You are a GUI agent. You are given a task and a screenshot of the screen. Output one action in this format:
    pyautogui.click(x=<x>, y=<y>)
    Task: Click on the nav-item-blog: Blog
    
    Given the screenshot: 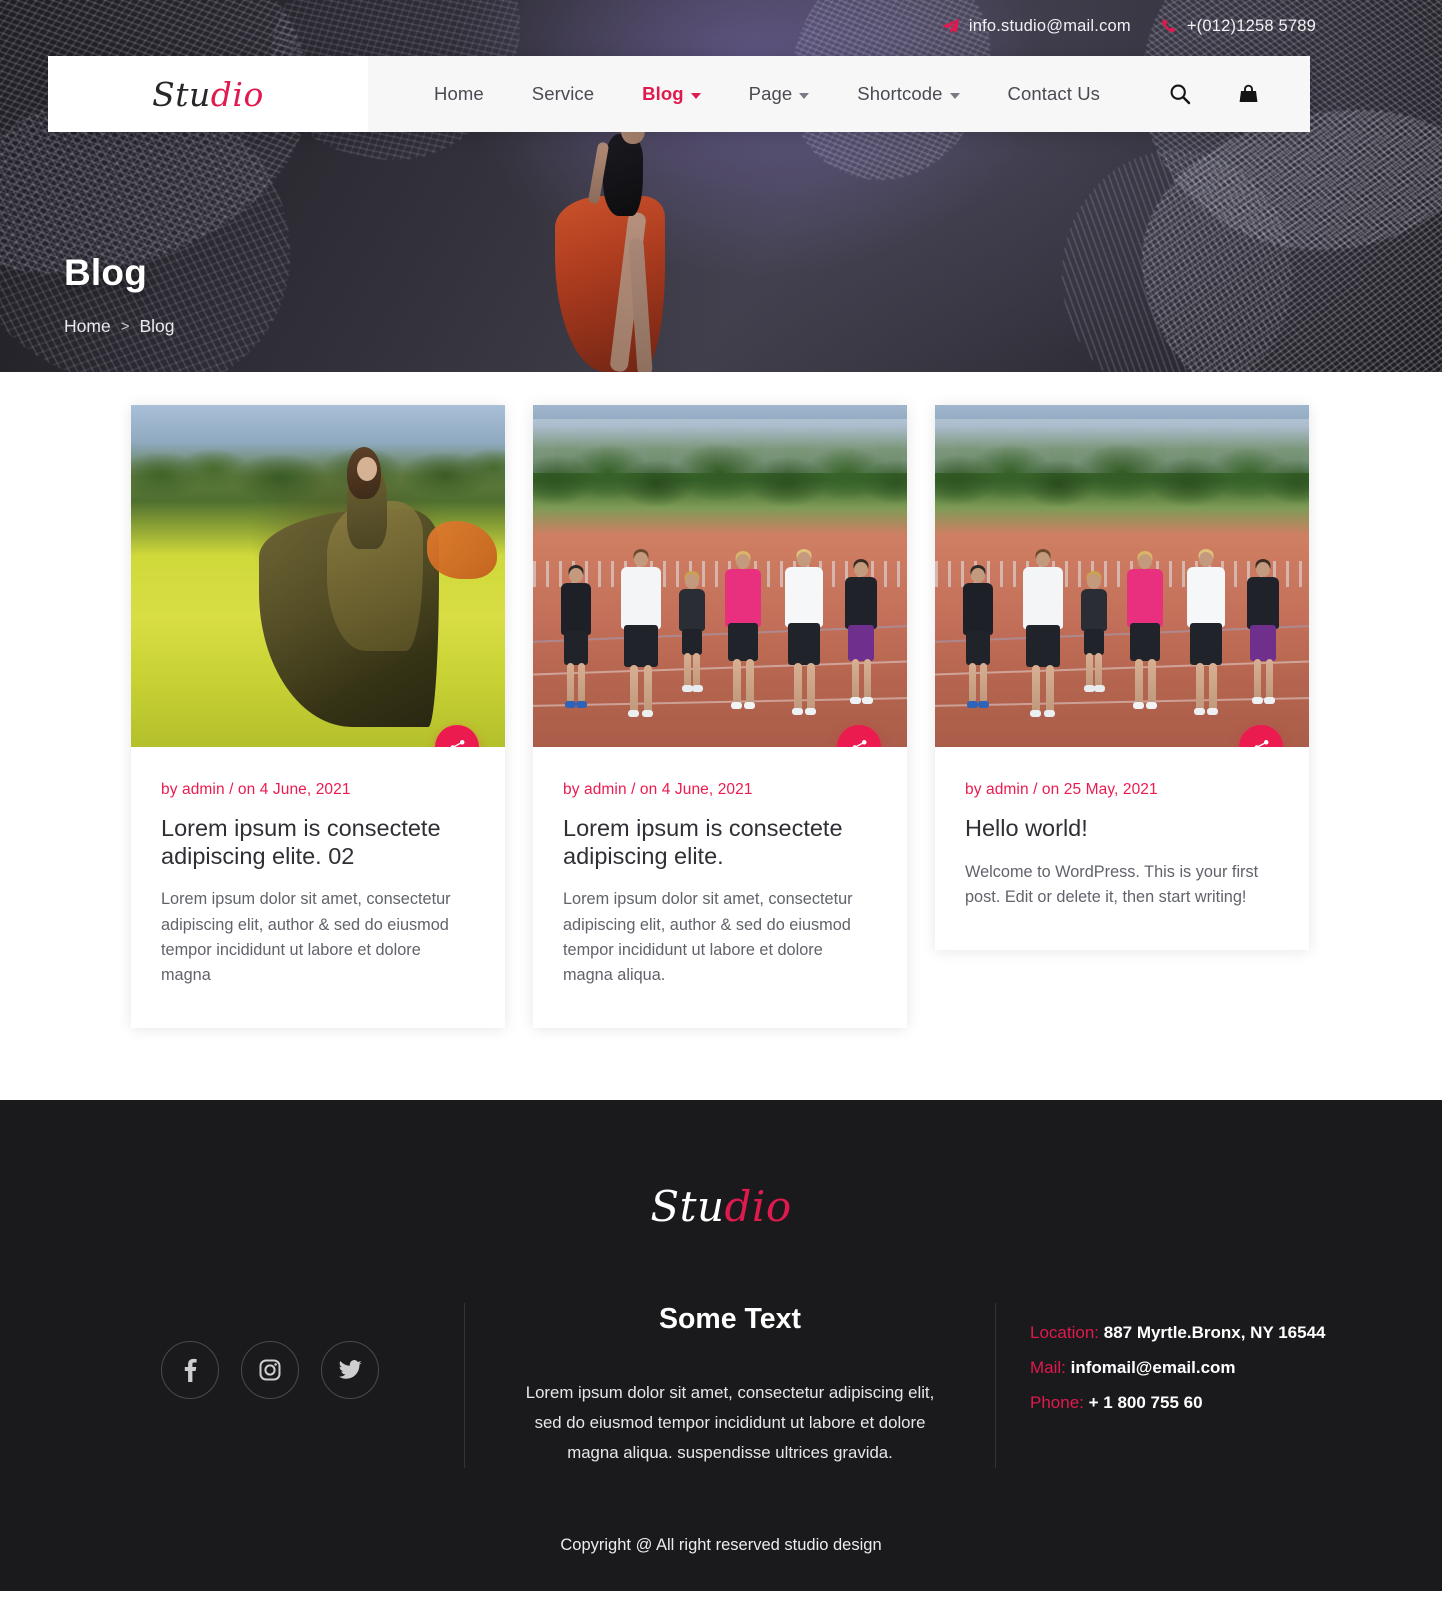 What is the action you would take?
    pyautogui.click(x=671, y=94)
    